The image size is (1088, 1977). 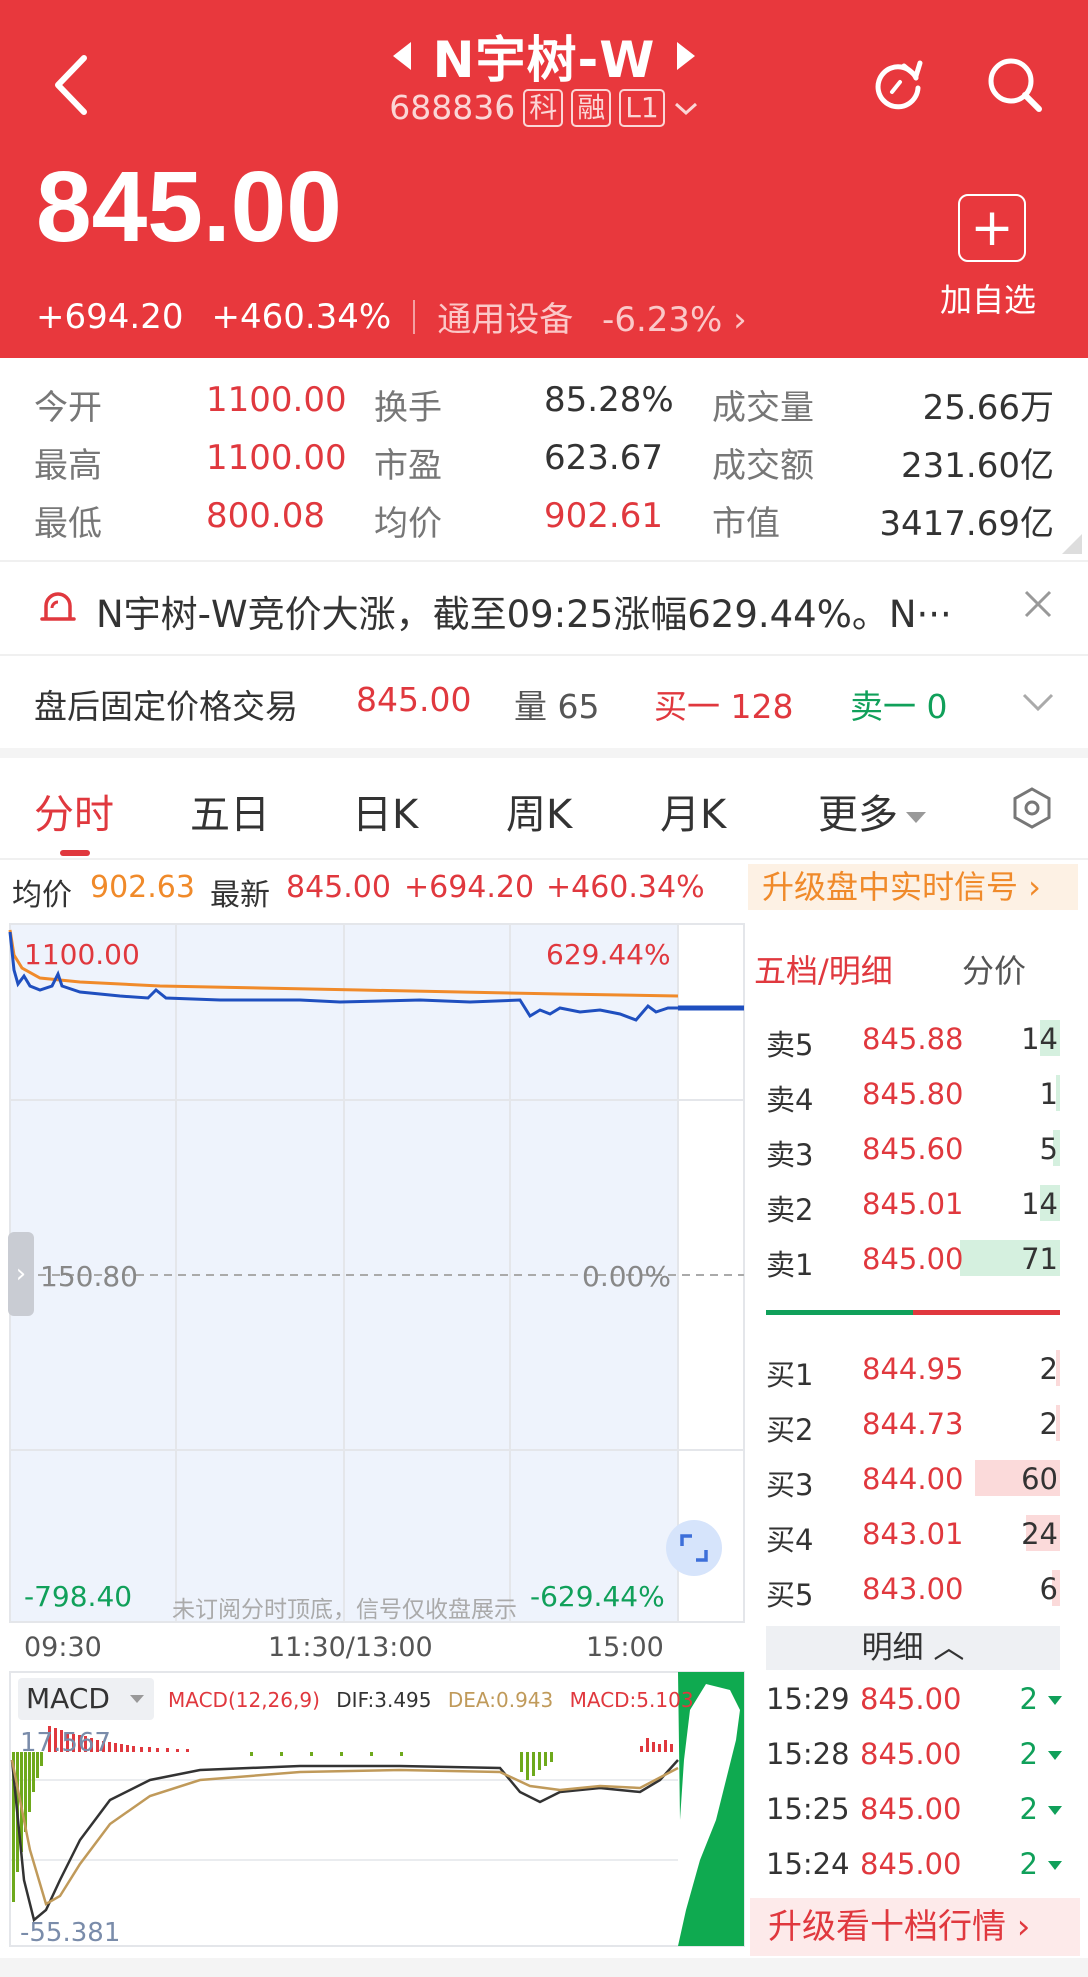 I want to click on stat-label: 换手, so click(x=408, y=408).